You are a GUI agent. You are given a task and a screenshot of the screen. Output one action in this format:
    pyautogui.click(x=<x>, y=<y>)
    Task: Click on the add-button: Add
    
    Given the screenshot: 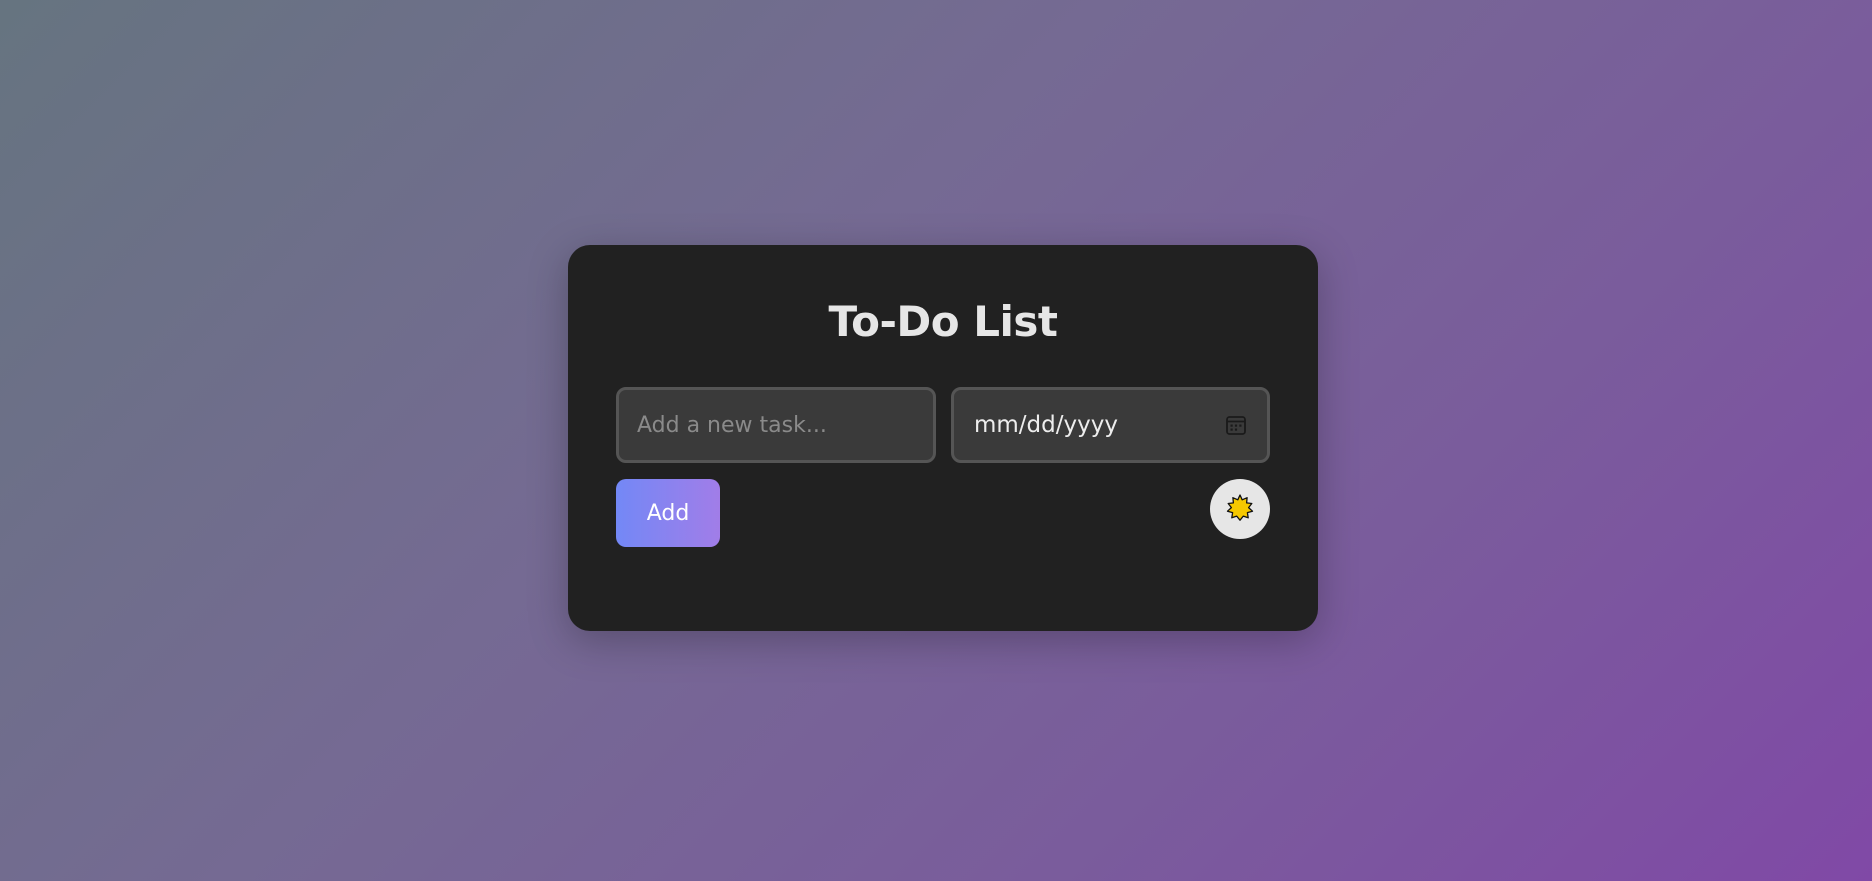 What is the action you would take?
    pyautogui.click(x=668, y=513)
    